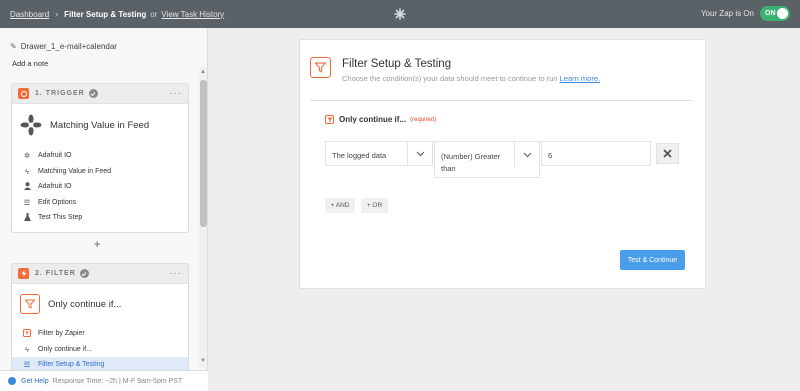 The height and width of the screenshot is (391, 800). Describe the element at coordinates (30, 63) in the screenshot. I see `add-note-link: Add a note` at that location.